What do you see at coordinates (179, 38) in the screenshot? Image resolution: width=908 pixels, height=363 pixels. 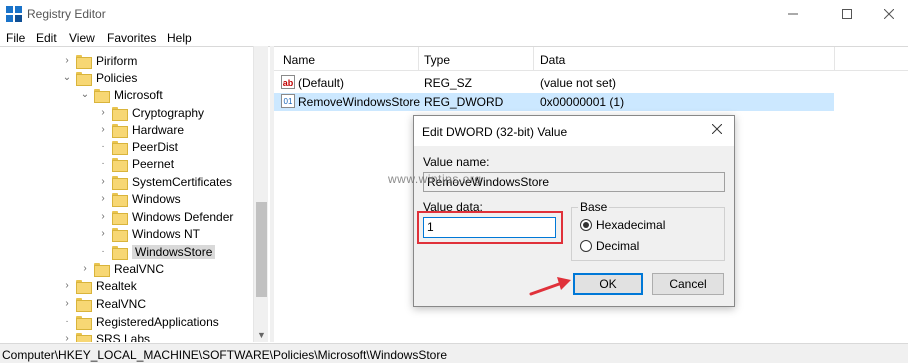 I see `menu-help: Help` at bounding box center [179, 38].